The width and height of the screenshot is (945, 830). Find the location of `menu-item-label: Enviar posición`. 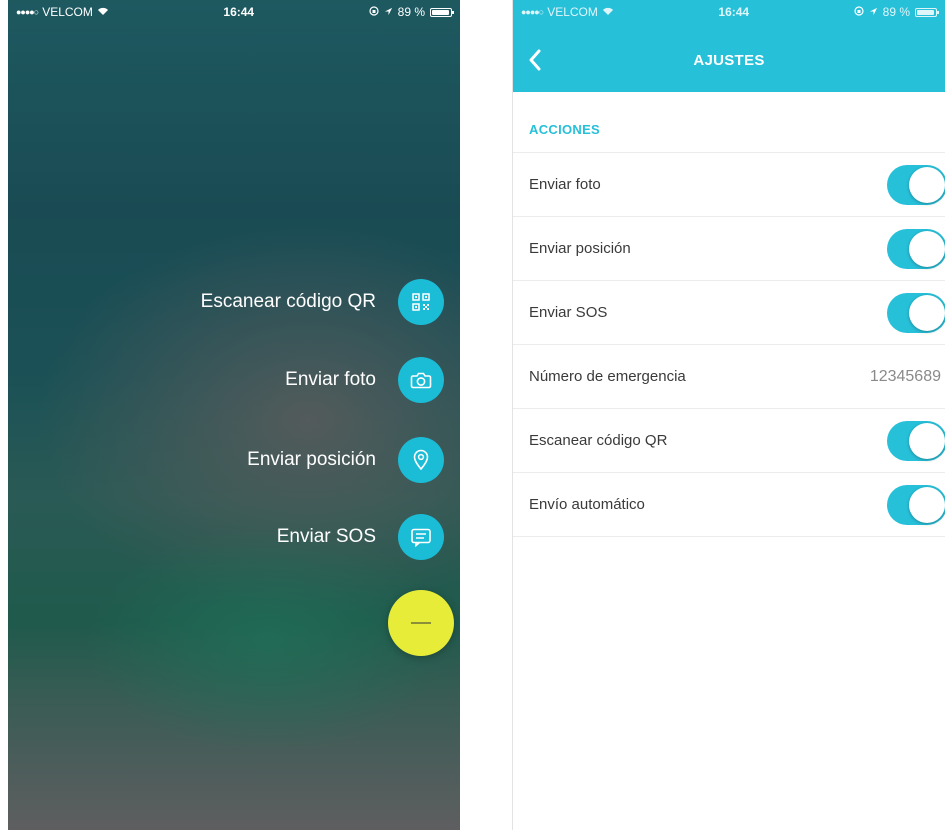

menu-item-label: Enviar posición is located at coordinates (311, 459).